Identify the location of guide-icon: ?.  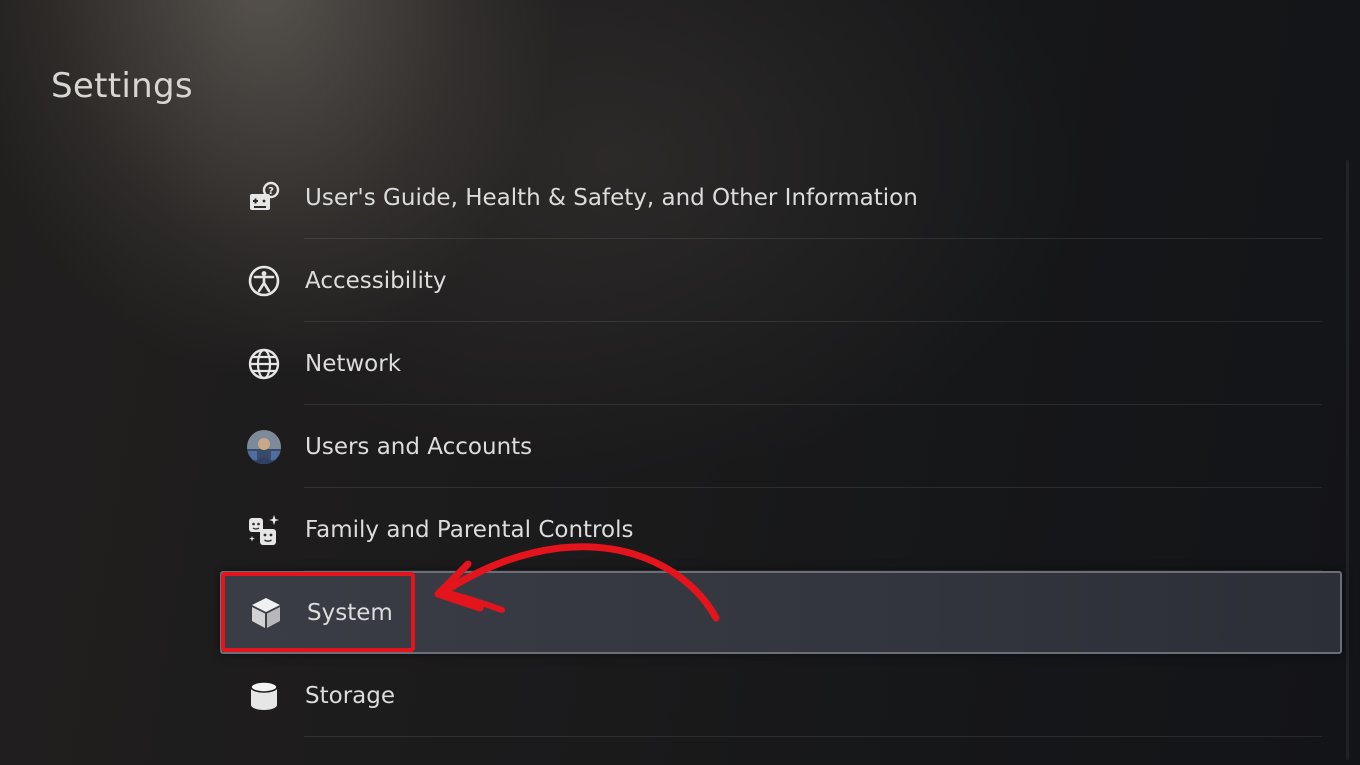
(264, 198).